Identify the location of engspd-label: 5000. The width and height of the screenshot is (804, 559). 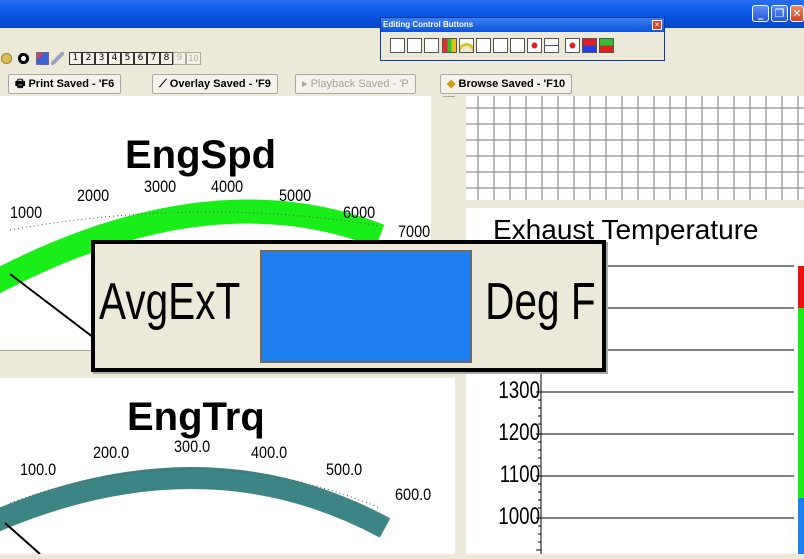
(295, 195).